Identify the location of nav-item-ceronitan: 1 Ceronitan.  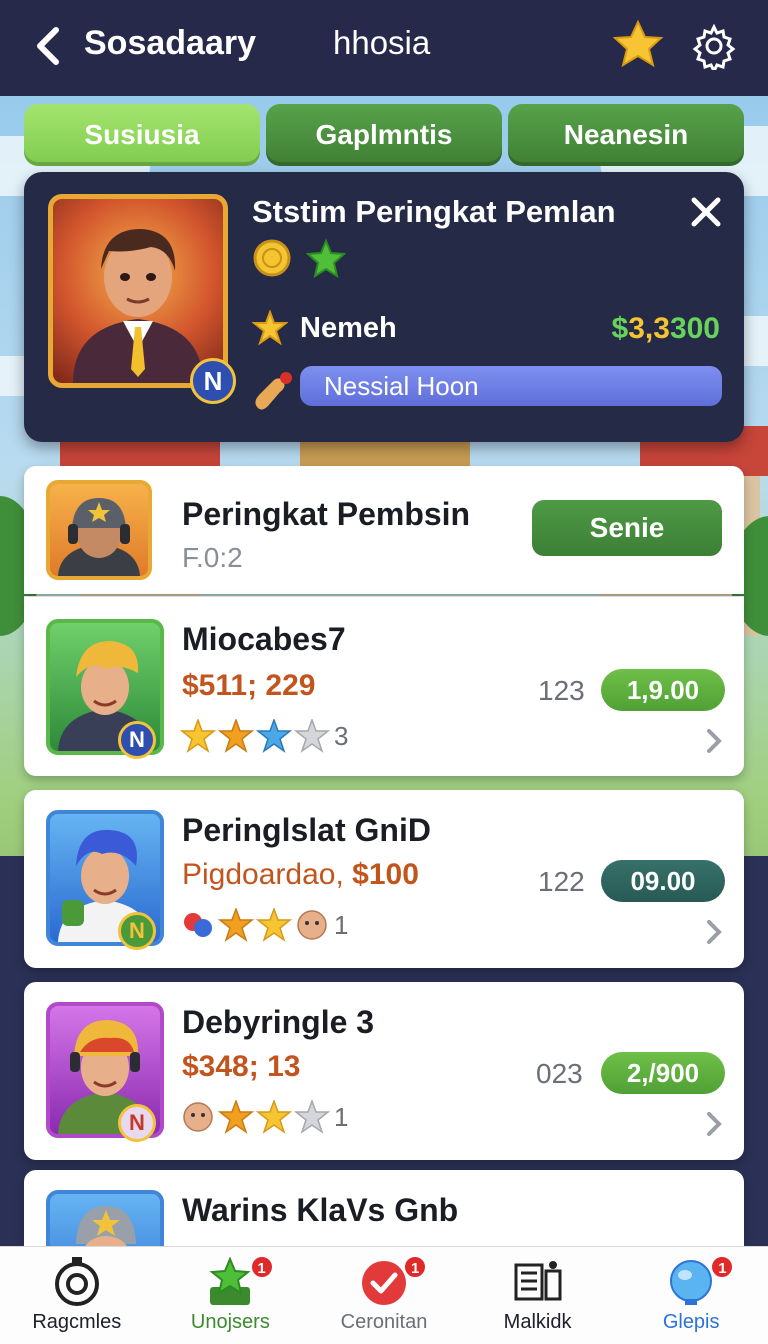
(384, 1295).